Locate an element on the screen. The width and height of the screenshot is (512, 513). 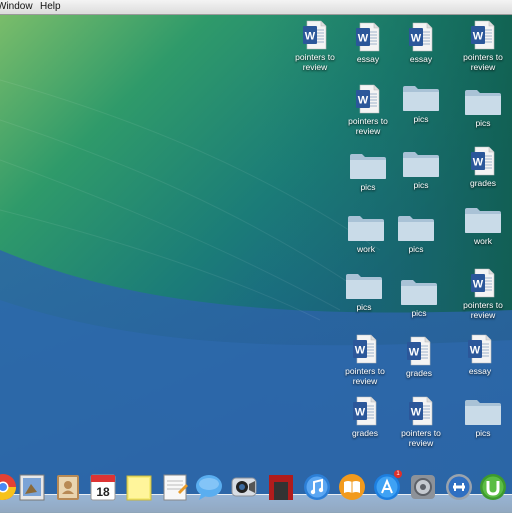
dock-facetime-icon is located at coordinates (244, 488).